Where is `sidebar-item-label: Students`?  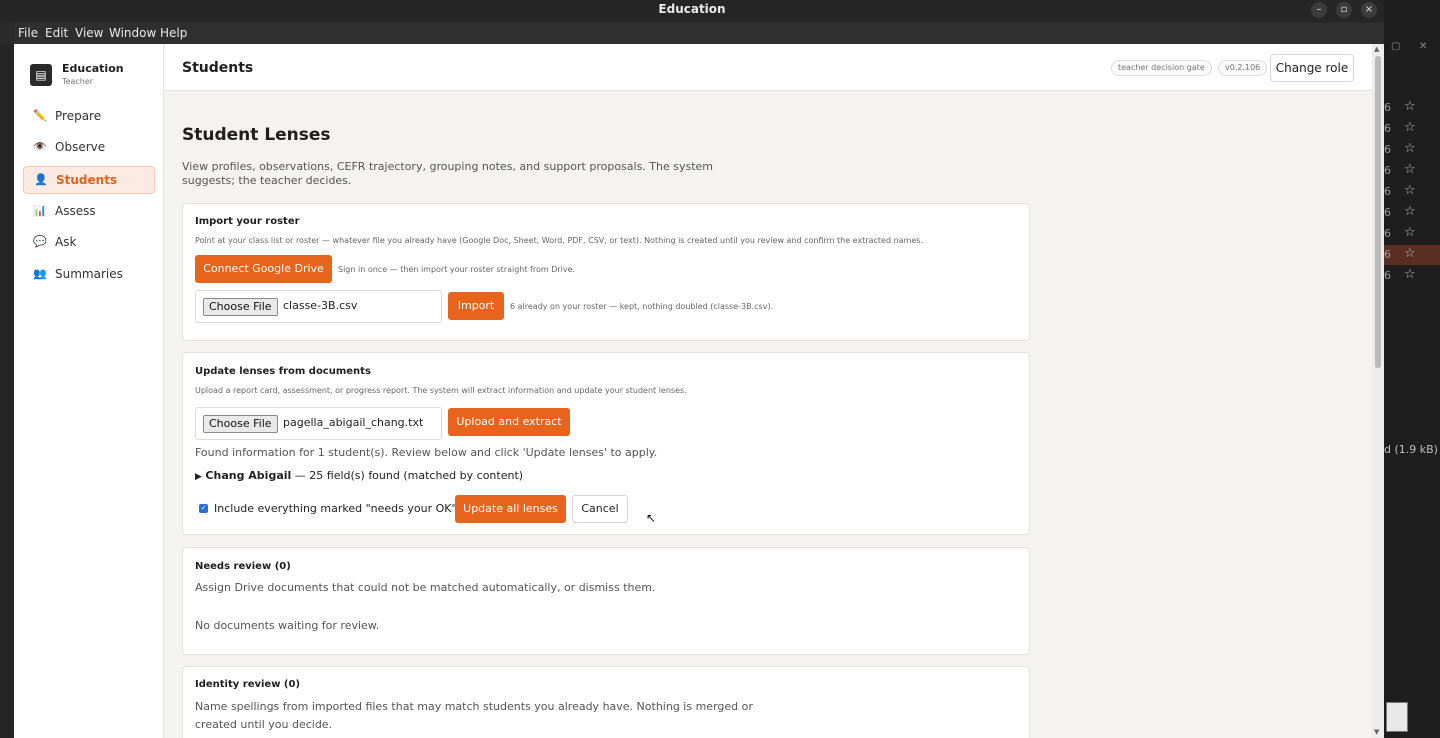 sidebar-item-label: Students is located at coordinates (87, 180).